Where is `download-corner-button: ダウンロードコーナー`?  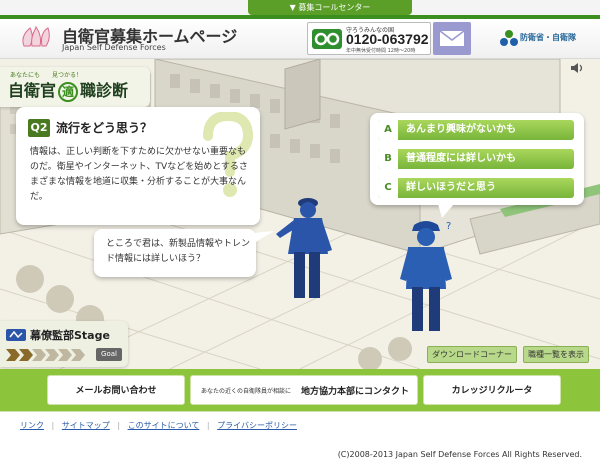 download-corner-button: ダウンロードコーナー is located at coordinates (472, 354).